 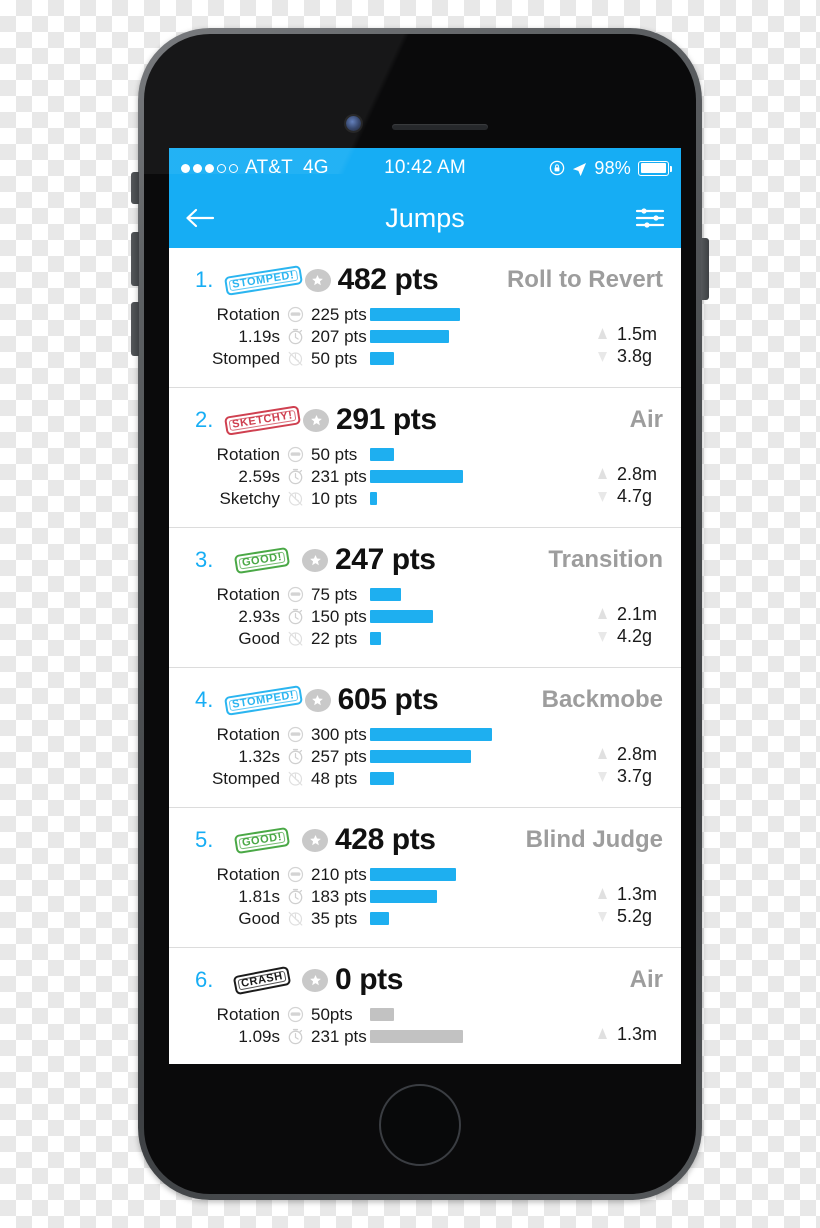 I want to click on jump-aux-stats: 2.8m 4.7g, so click(x=629, y=475).